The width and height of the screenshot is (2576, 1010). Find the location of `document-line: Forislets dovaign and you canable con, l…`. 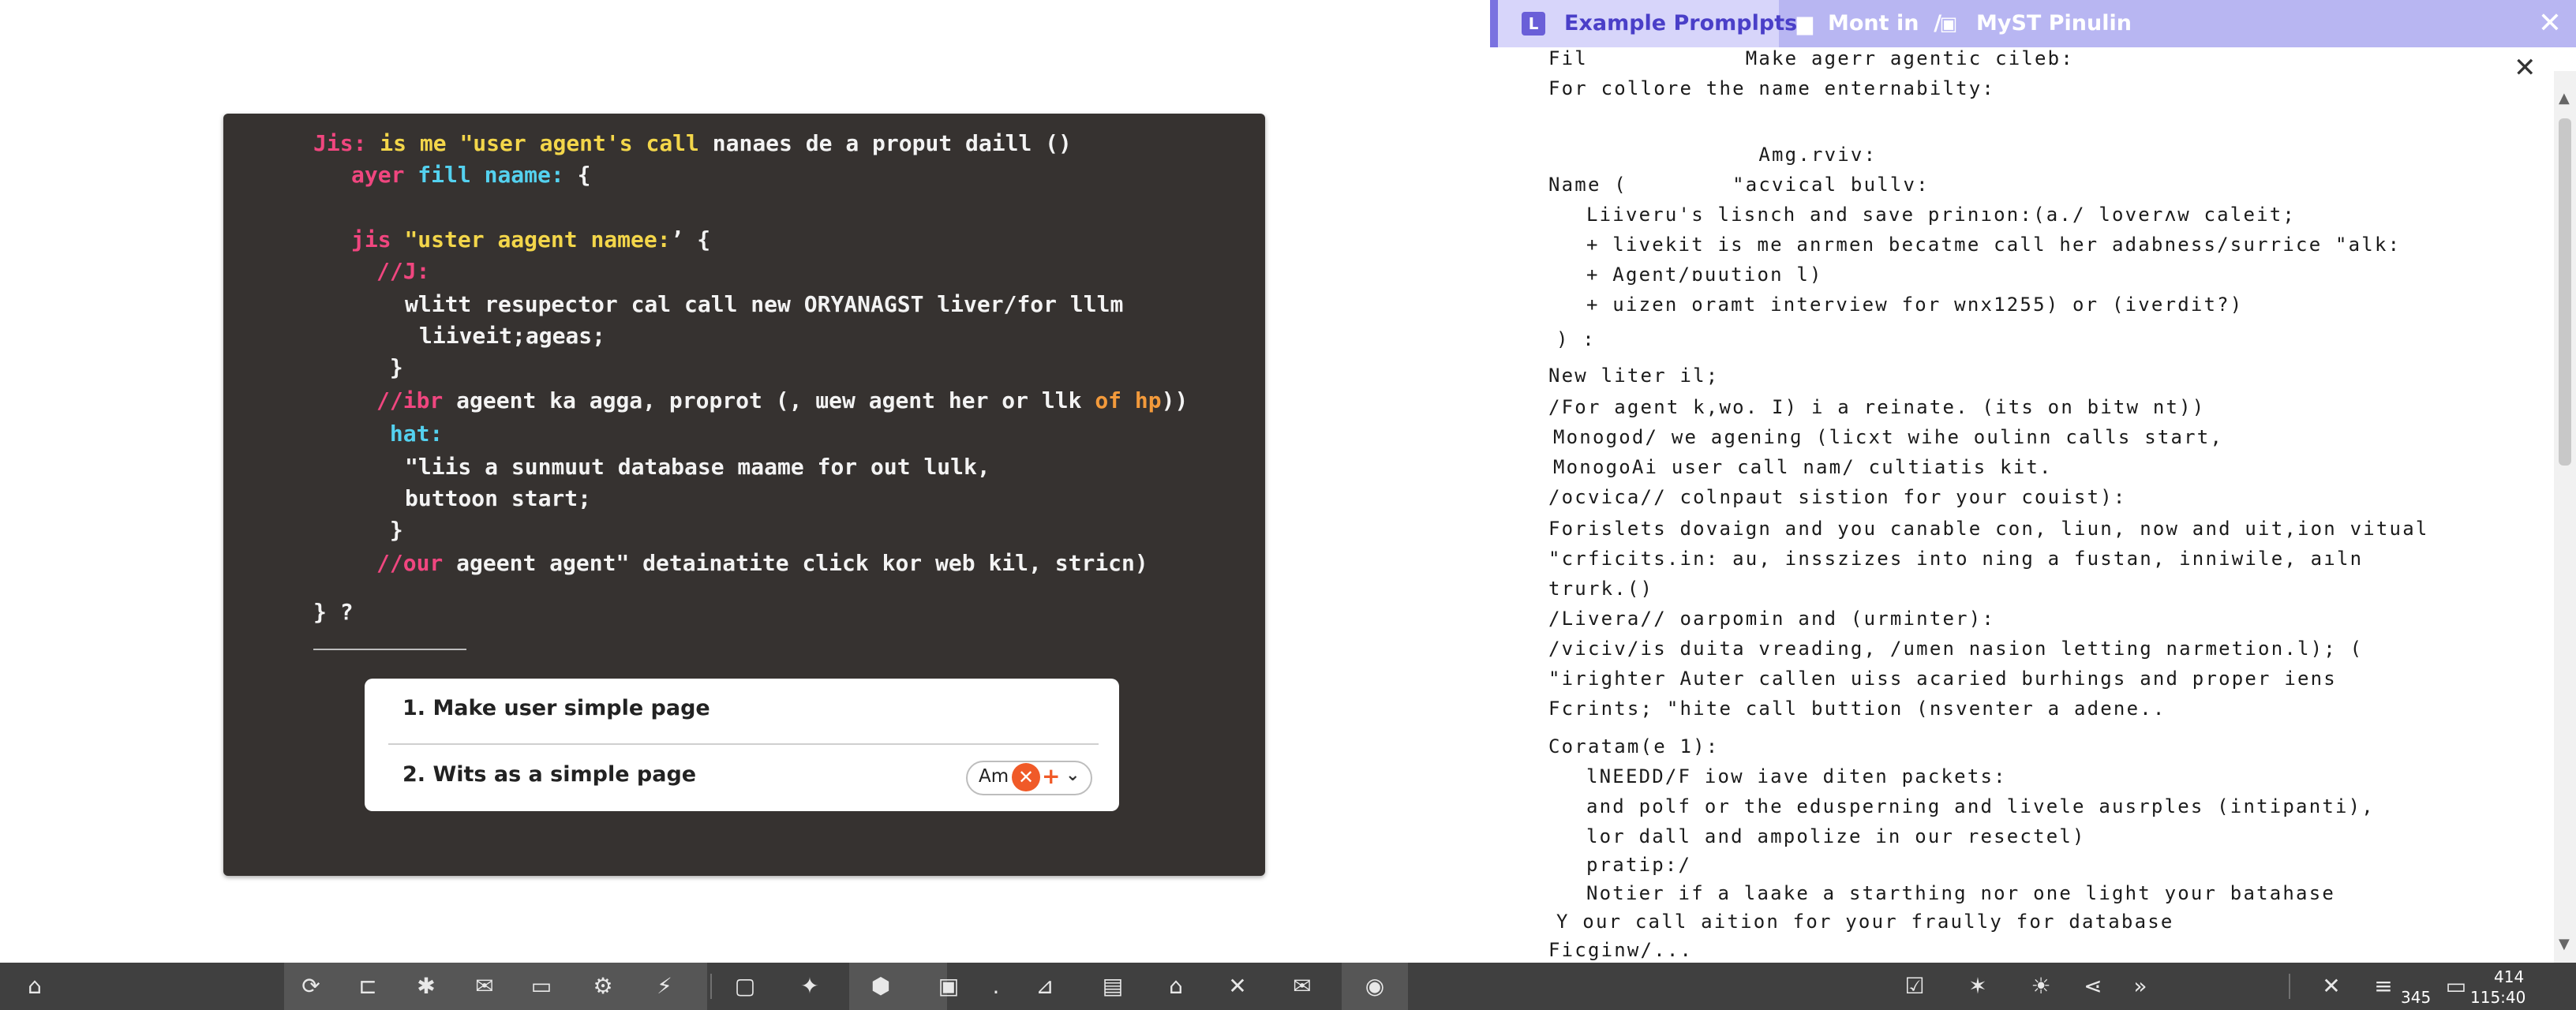

document-line: Forislets dovaign and you canable con, l… is located at coordinates (1988, 529).